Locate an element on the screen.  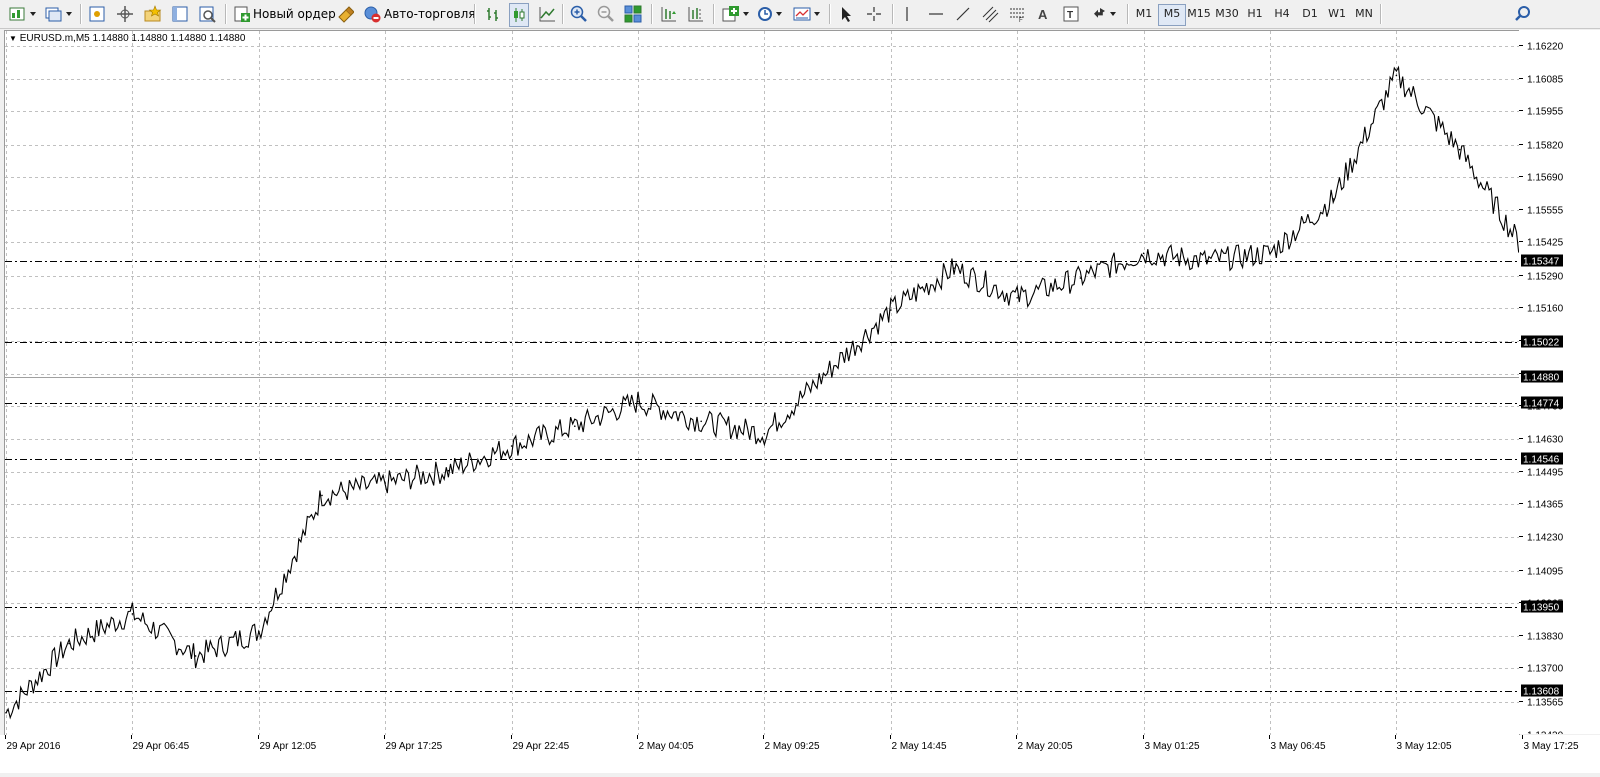
bar-chart-icon is located at coordinates (492, 14).